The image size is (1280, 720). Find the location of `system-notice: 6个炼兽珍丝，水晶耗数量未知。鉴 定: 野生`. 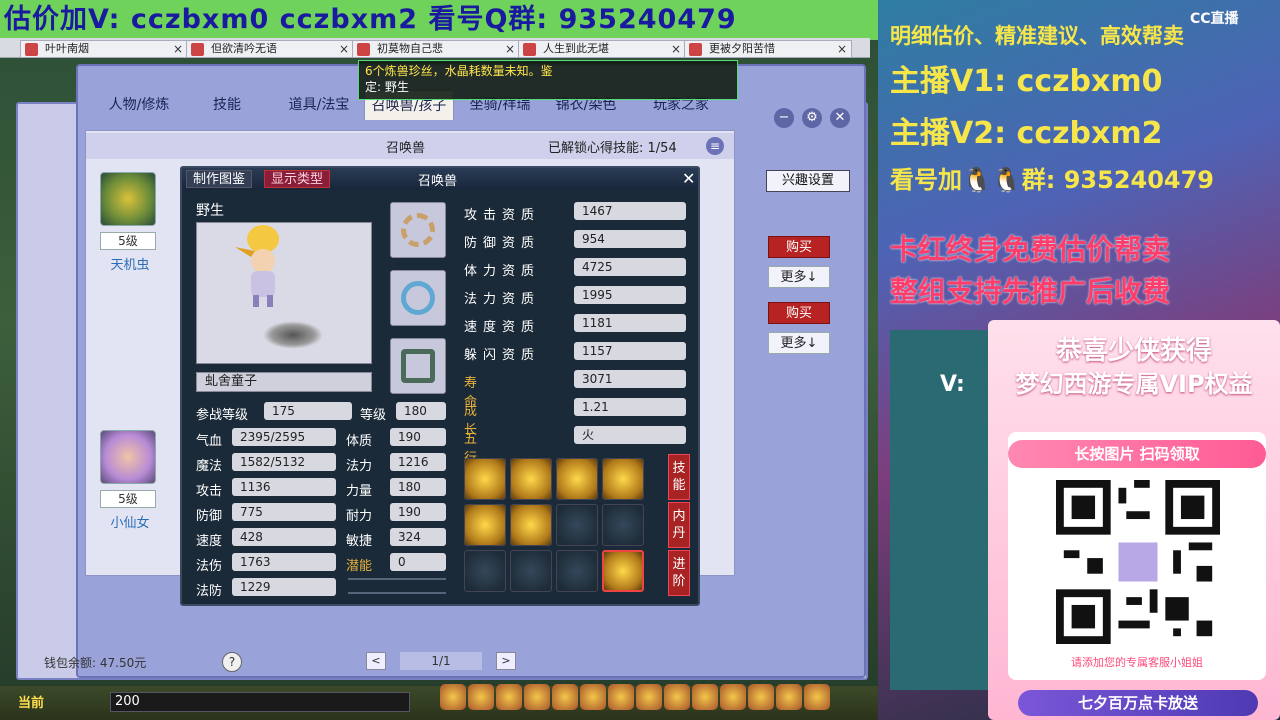

system-notice: 6个炼兽珍丝，水晶耗数量未知。鉴 定: 野生 is located at coordinates (548, 80).